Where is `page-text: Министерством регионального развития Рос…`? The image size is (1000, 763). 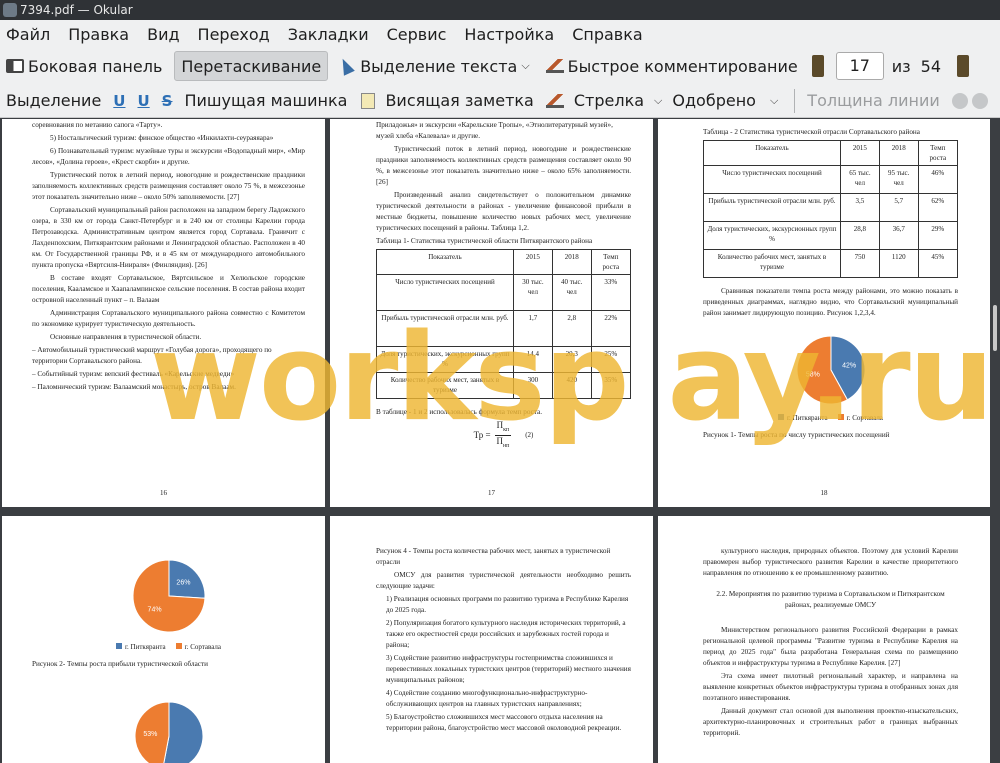 page-text: Министерством регионального развития Рос… is located at coordinates (830, 646).